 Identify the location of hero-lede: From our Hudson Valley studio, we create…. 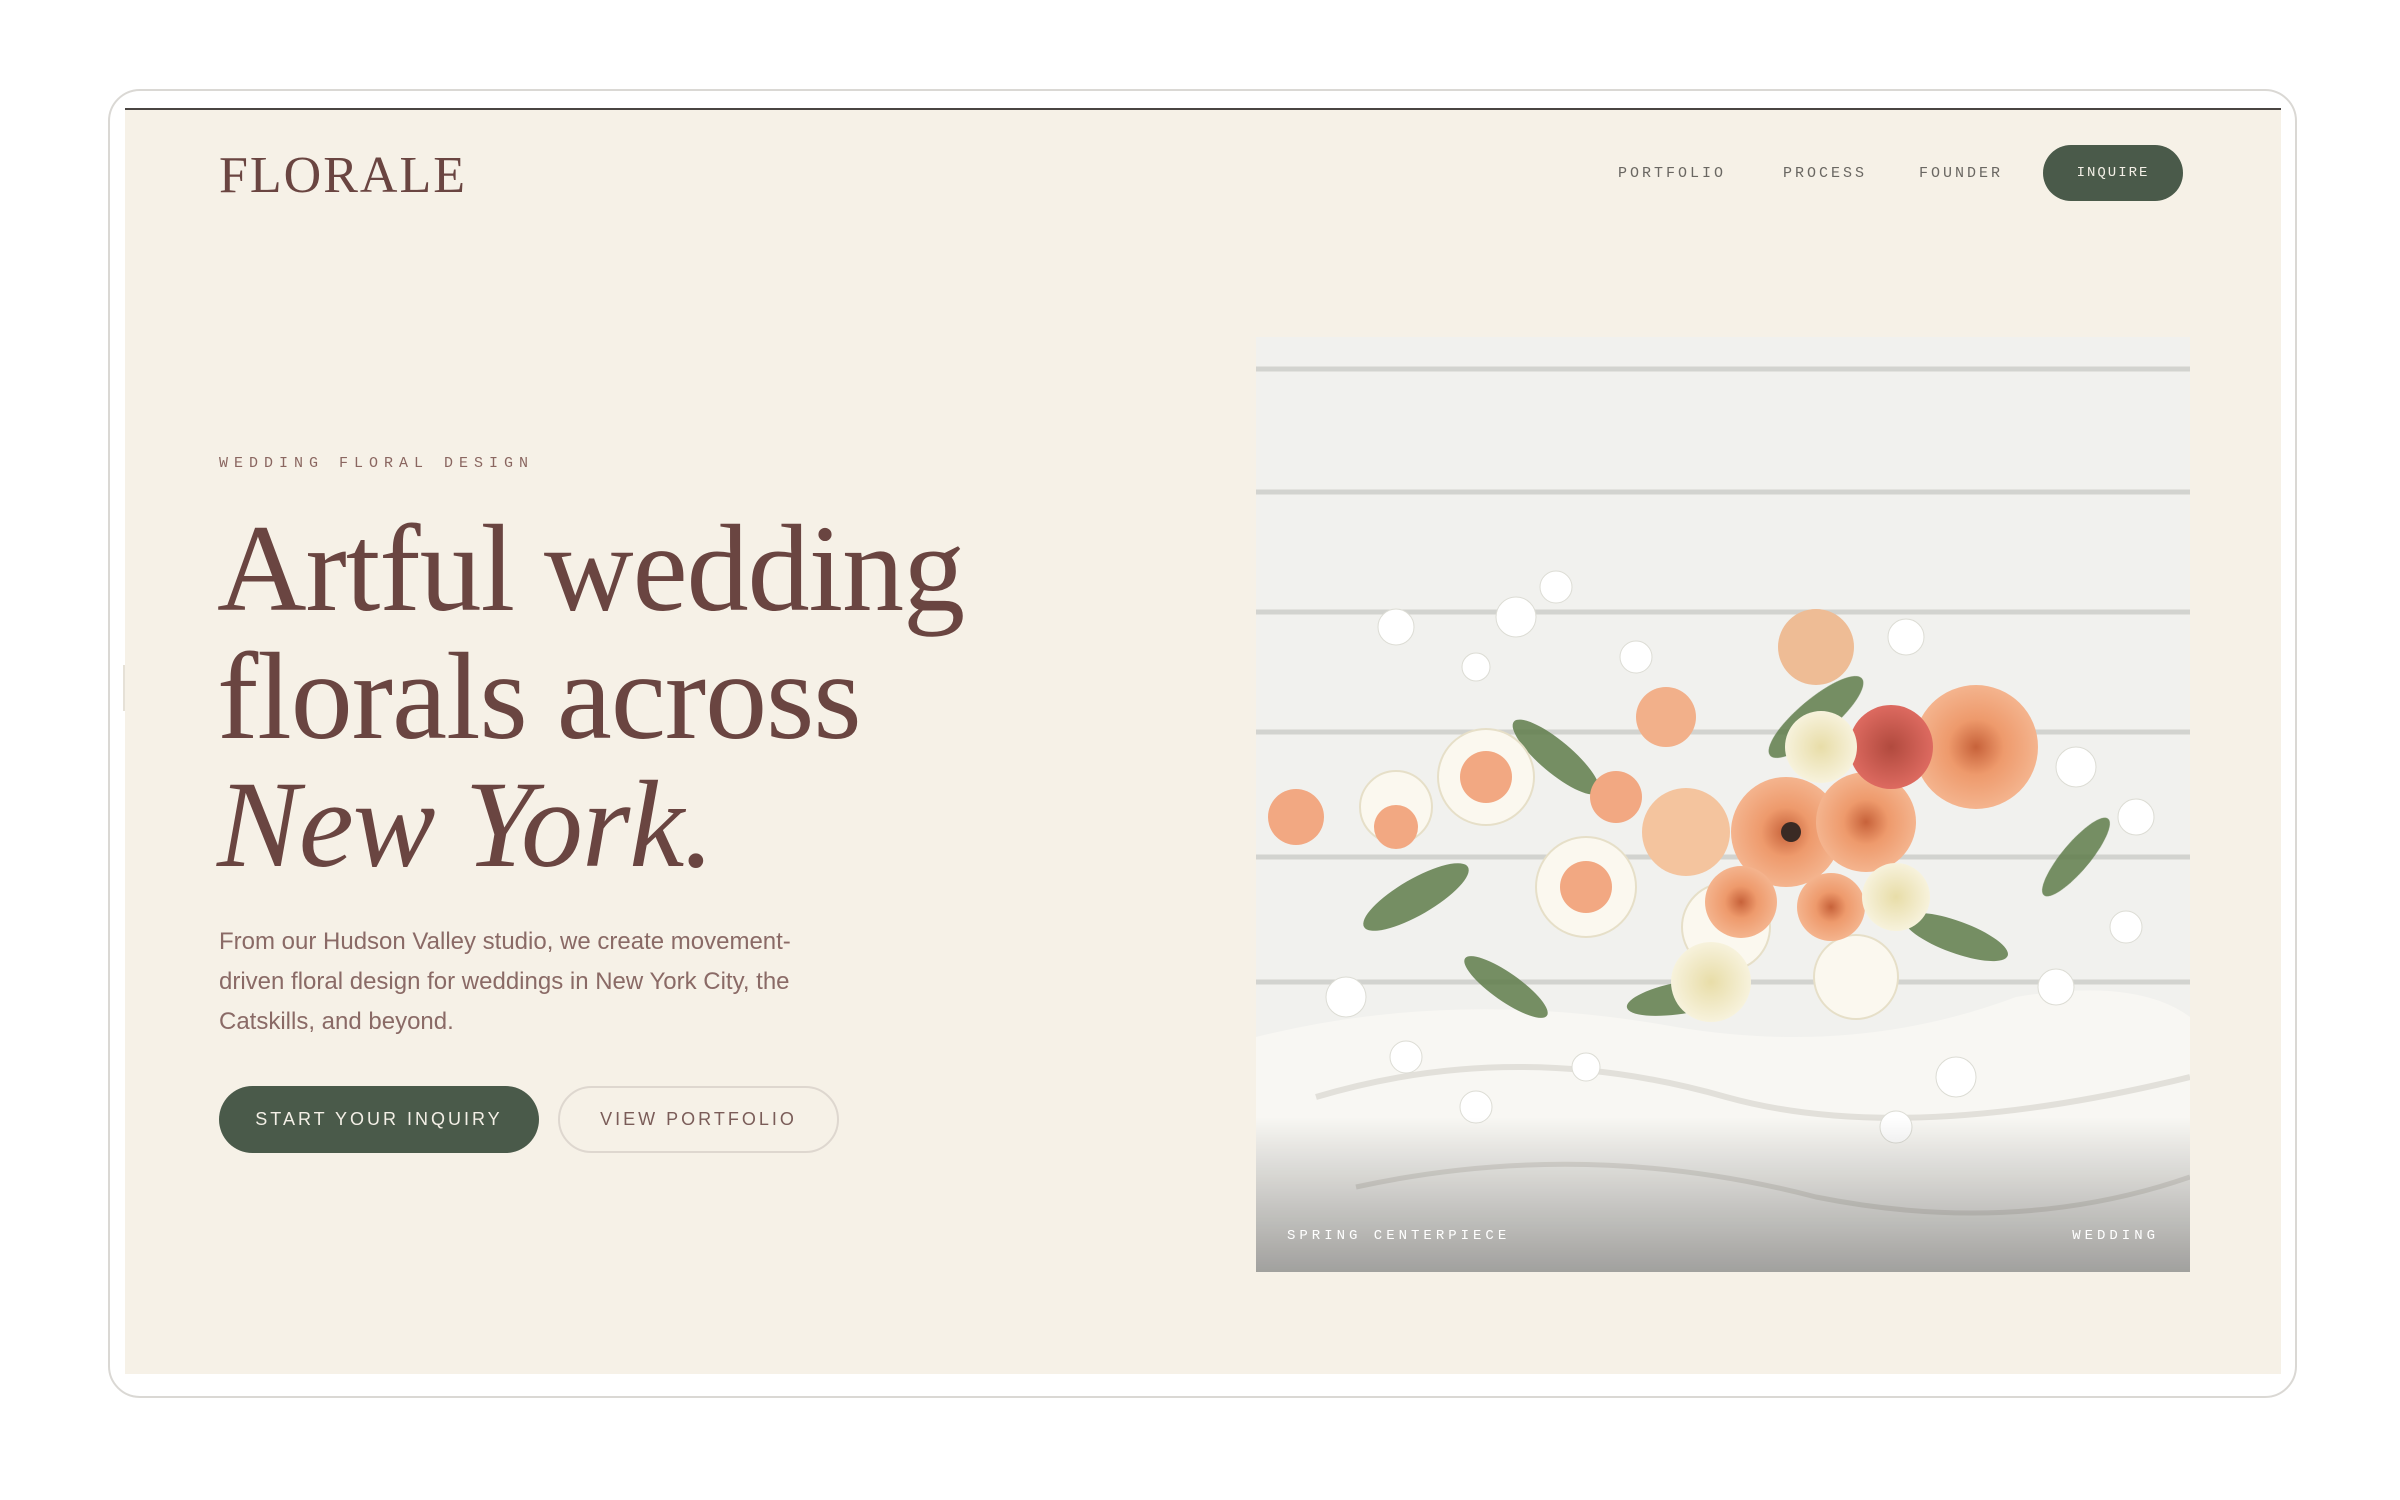
(505, 981).